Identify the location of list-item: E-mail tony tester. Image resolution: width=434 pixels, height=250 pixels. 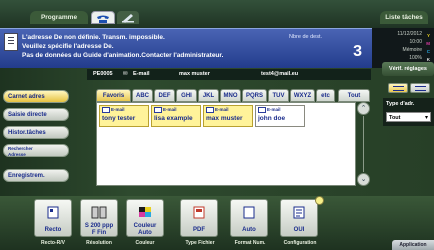
(124, 116).